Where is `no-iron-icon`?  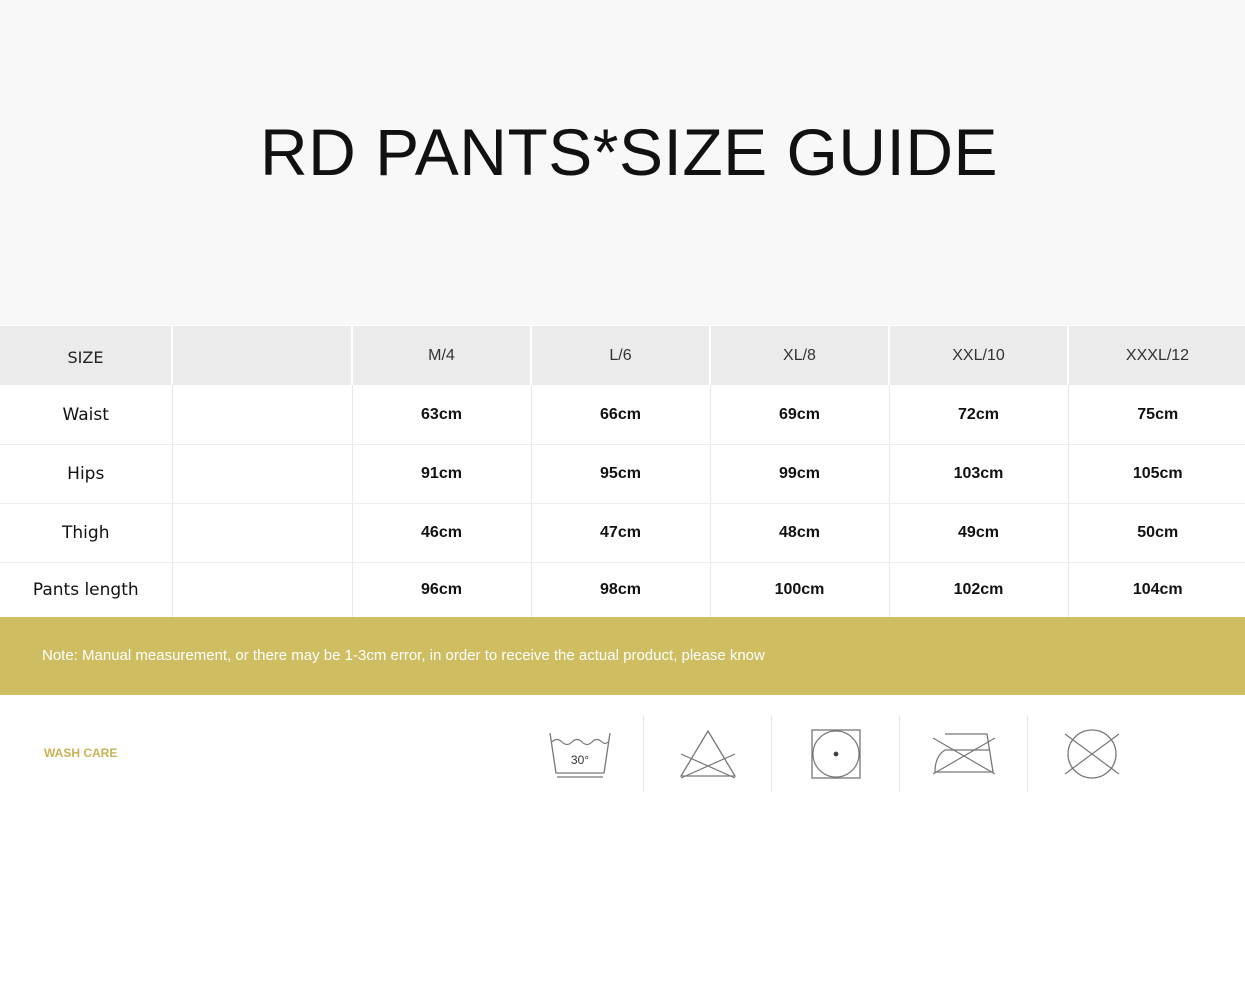 no-iron-icon is located at coordinates (964, 754).